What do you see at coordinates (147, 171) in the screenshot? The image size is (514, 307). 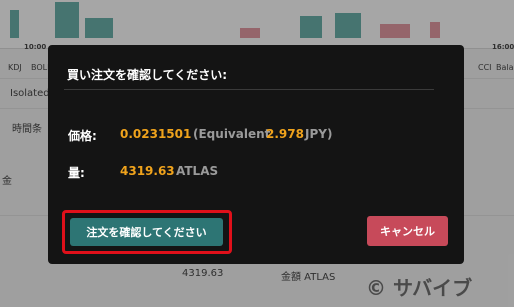 I see `quantity-value: 4319.63` at bounding box center [147, 171].